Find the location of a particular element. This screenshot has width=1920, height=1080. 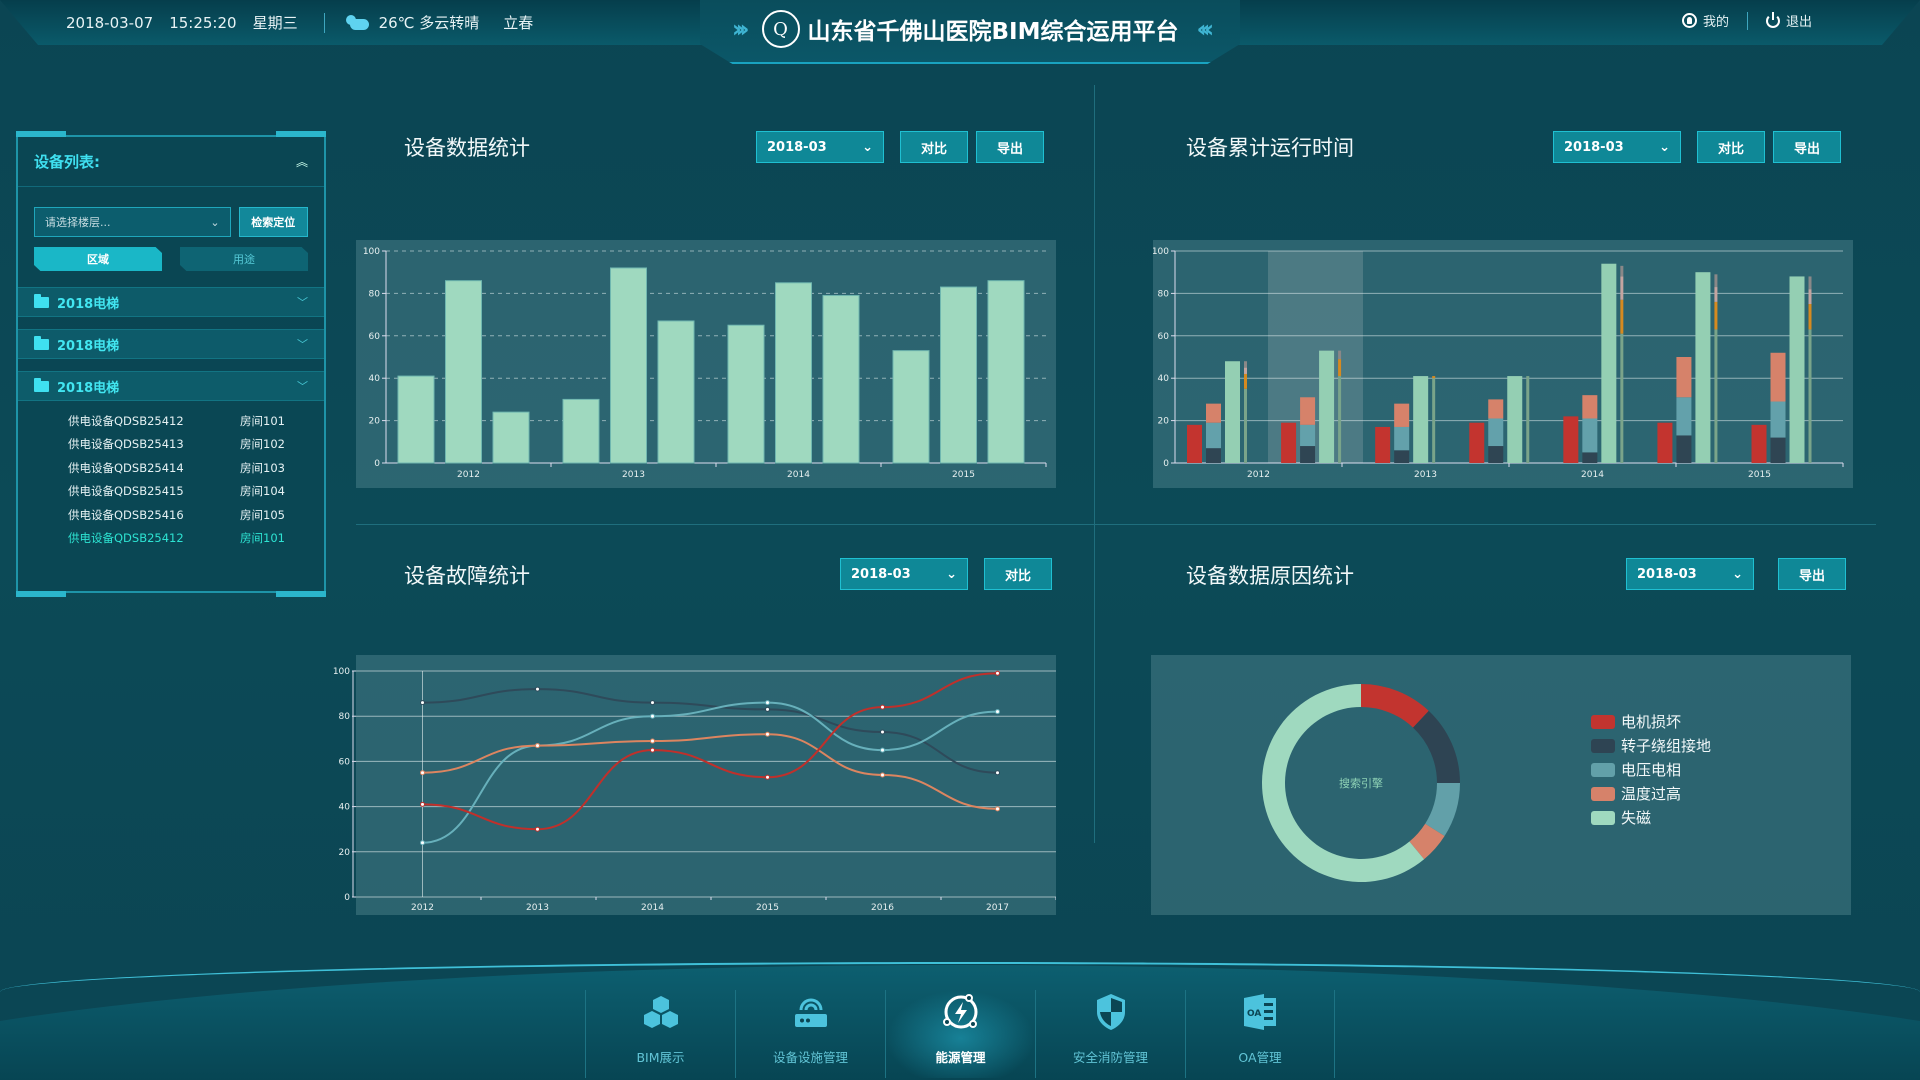

device-item: 供电设备QDSB25413 房间102 is located at coordinates (196, 445).